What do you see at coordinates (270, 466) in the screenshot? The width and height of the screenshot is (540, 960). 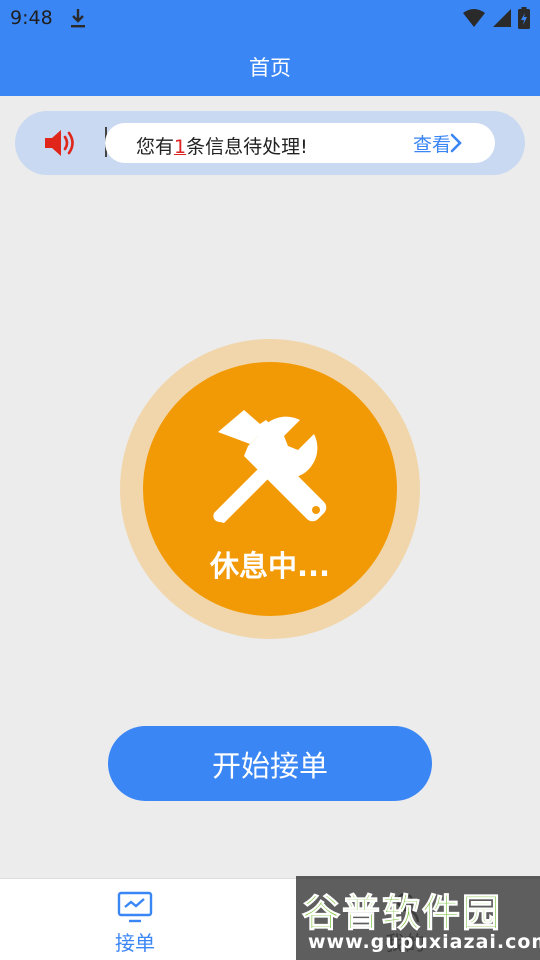 I see `tools-icon` at bounding box center [270, 466].